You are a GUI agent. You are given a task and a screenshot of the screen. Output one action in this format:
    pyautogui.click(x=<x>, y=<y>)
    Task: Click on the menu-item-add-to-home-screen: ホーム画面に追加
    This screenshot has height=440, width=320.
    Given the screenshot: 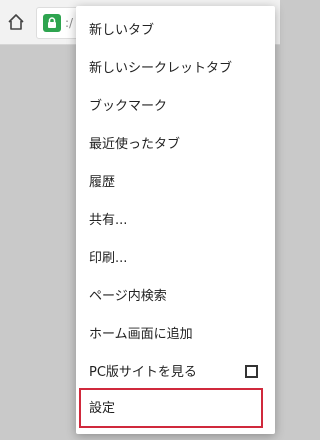 What is the action you would take?
    pyautogui.click(x=175, y=335)
    